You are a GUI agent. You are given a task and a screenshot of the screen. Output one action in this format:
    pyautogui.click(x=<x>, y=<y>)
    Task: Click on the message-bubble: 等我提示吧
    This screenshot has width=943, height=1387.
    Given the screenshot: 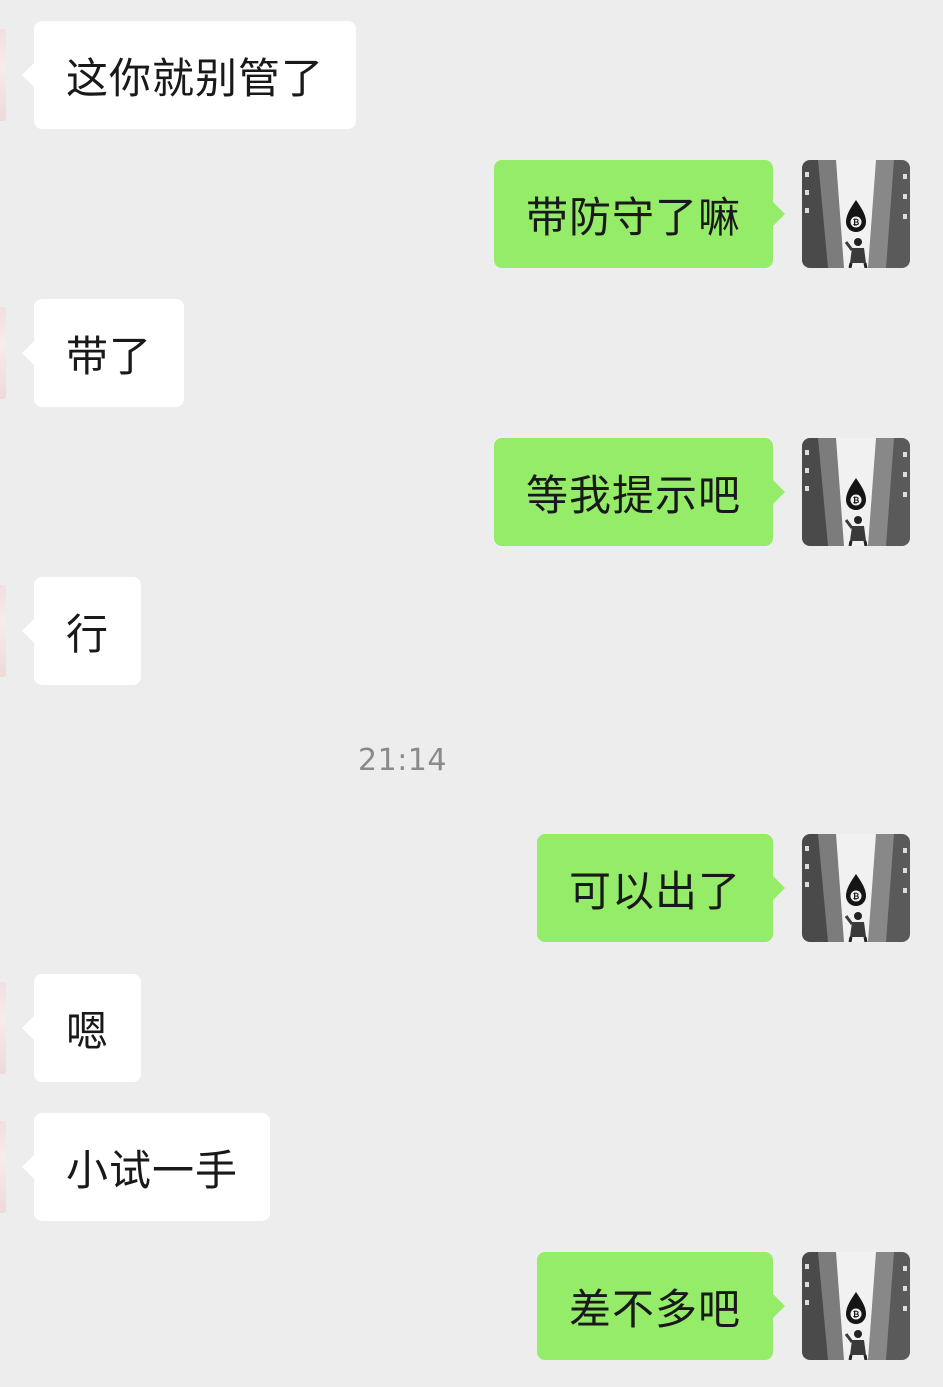 What is the action you would take?
    pyautogui.click(x=639, y=492)
    